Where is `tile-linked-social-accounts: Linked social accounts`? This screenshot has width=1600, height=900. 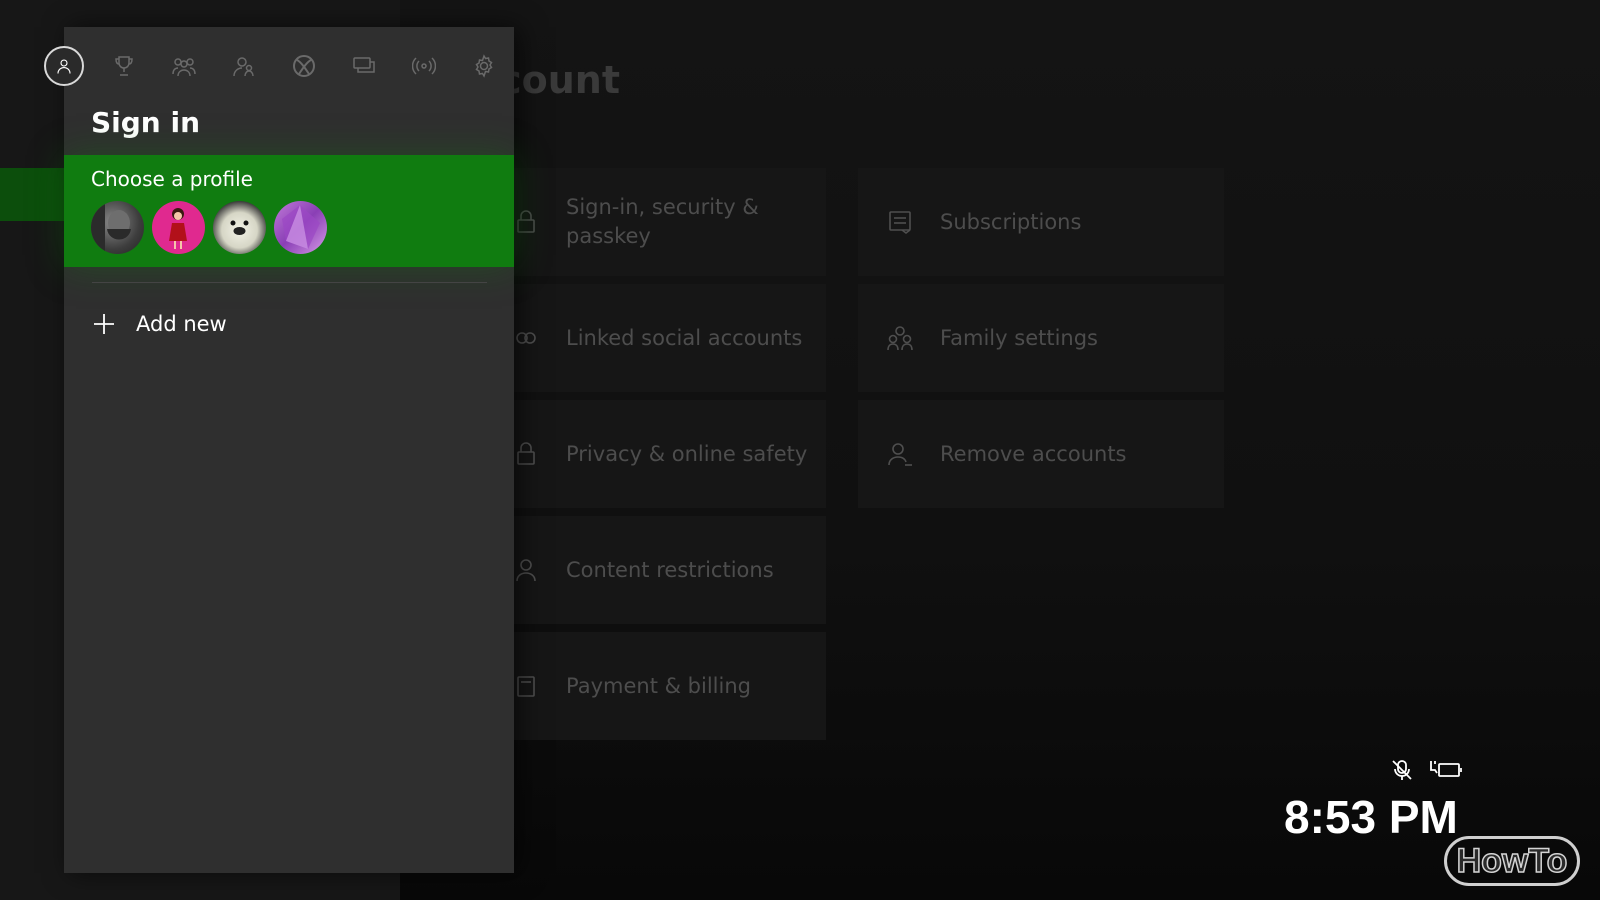 tile-linked-social-accounts: Linked social accounts is located at coordinates (648, 338).